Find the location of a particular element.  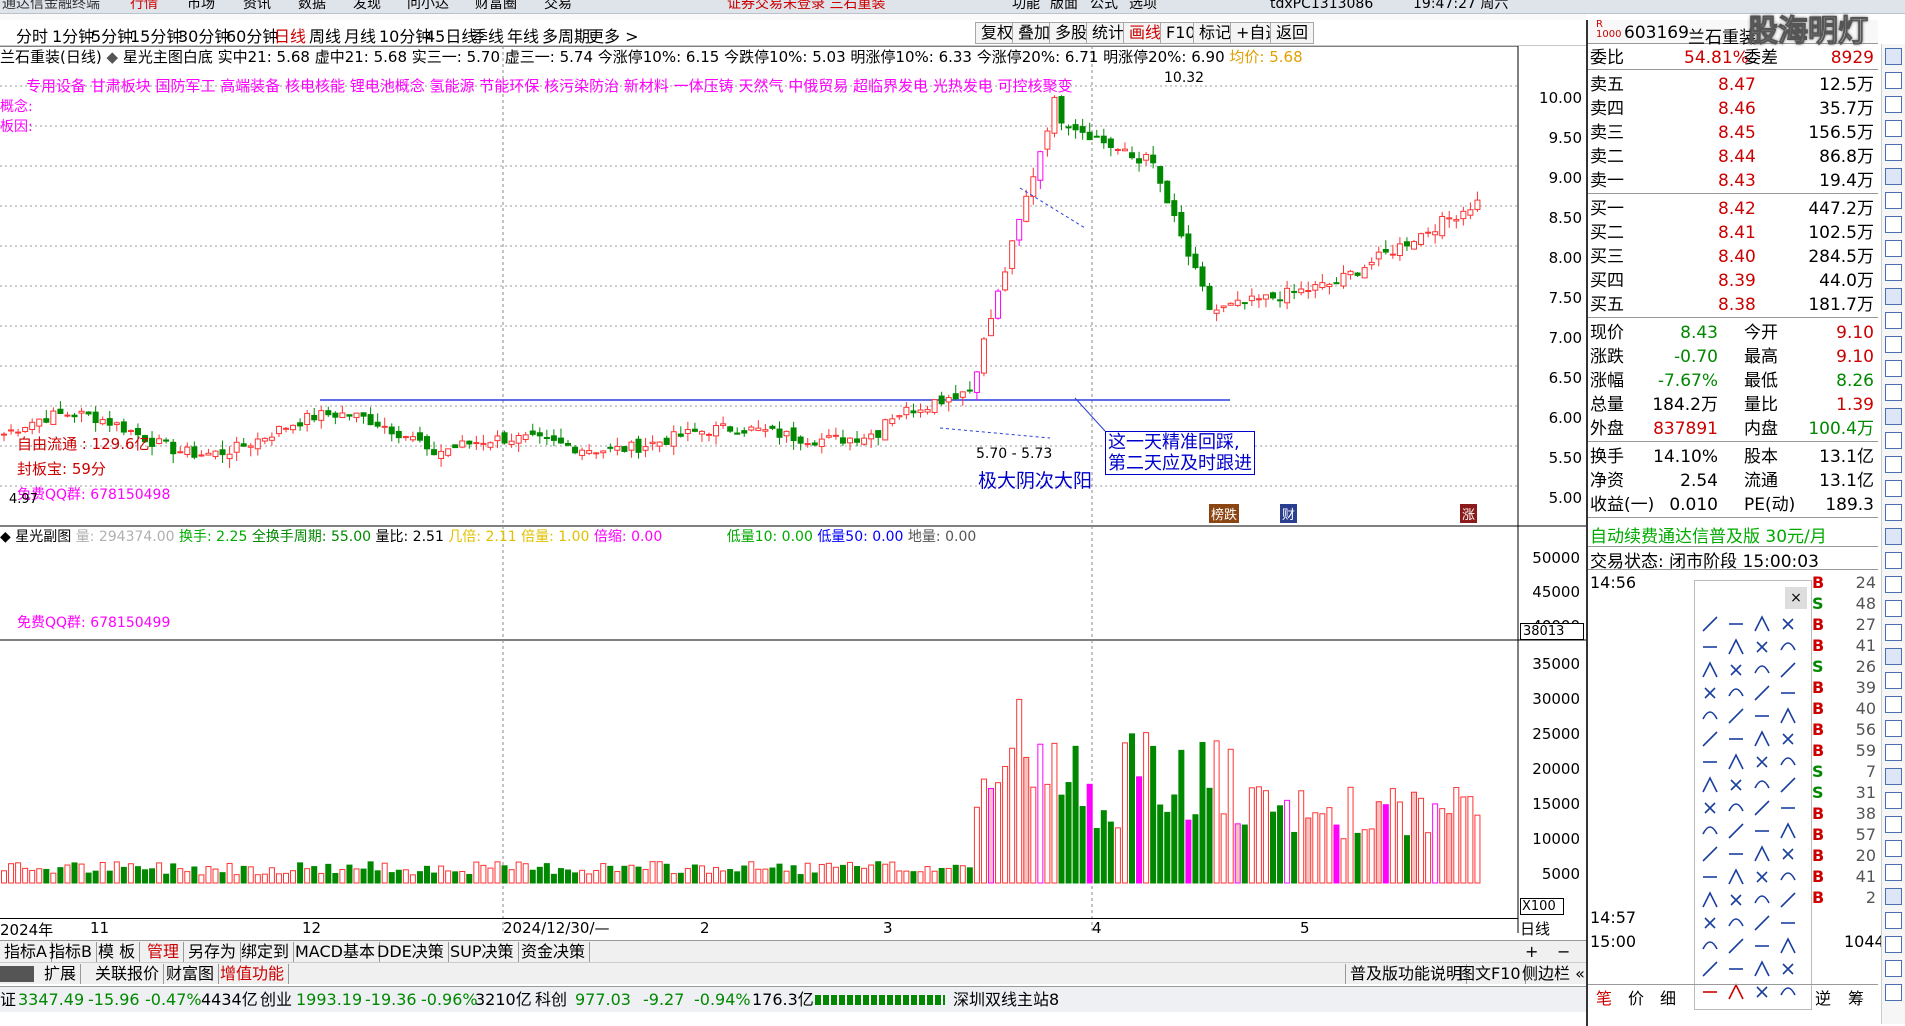

badge-cai: 财 is located at coordinates (1289, 513).